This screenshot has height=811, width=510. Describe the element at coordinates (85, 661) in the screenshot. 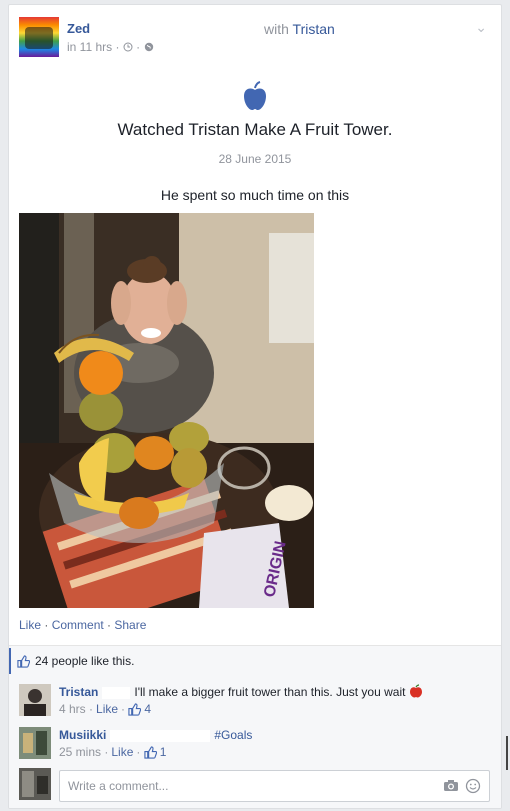

I see `likes-count-text: 24 people like this.` at that location.